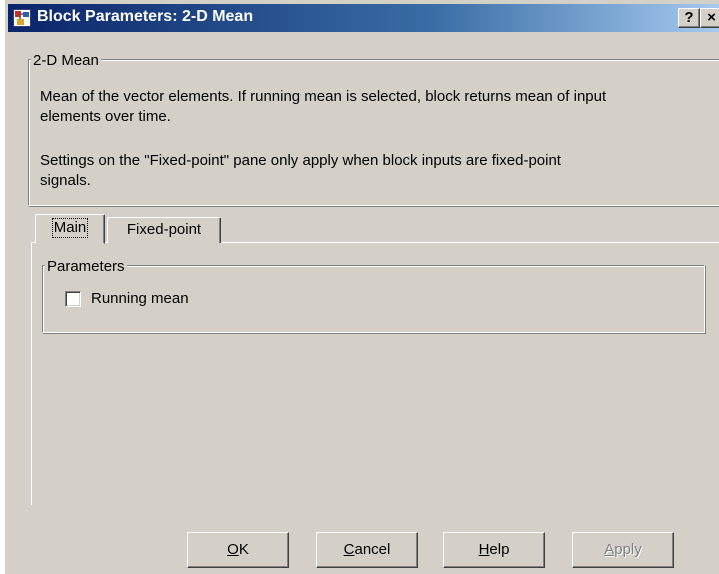  I want to click on running-mean-checkbox, so click(73, 299).